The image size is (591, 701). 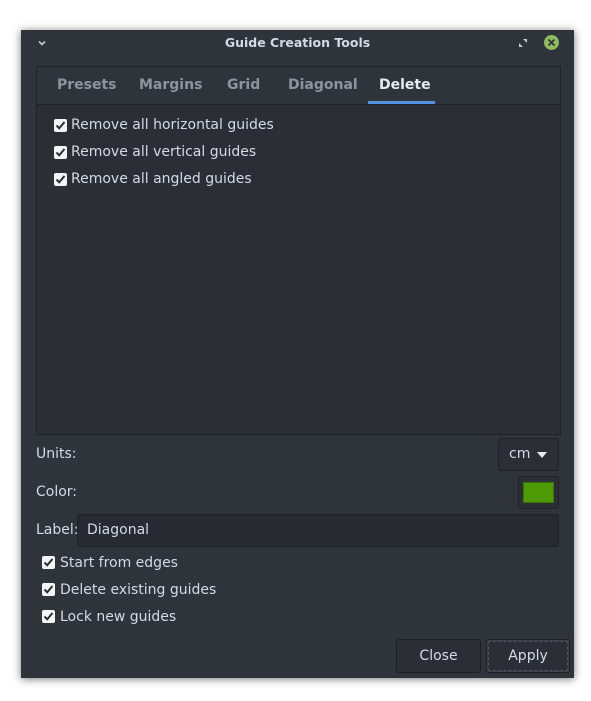 I want to click on active-tab-indicator, so click(x=401, y=102).